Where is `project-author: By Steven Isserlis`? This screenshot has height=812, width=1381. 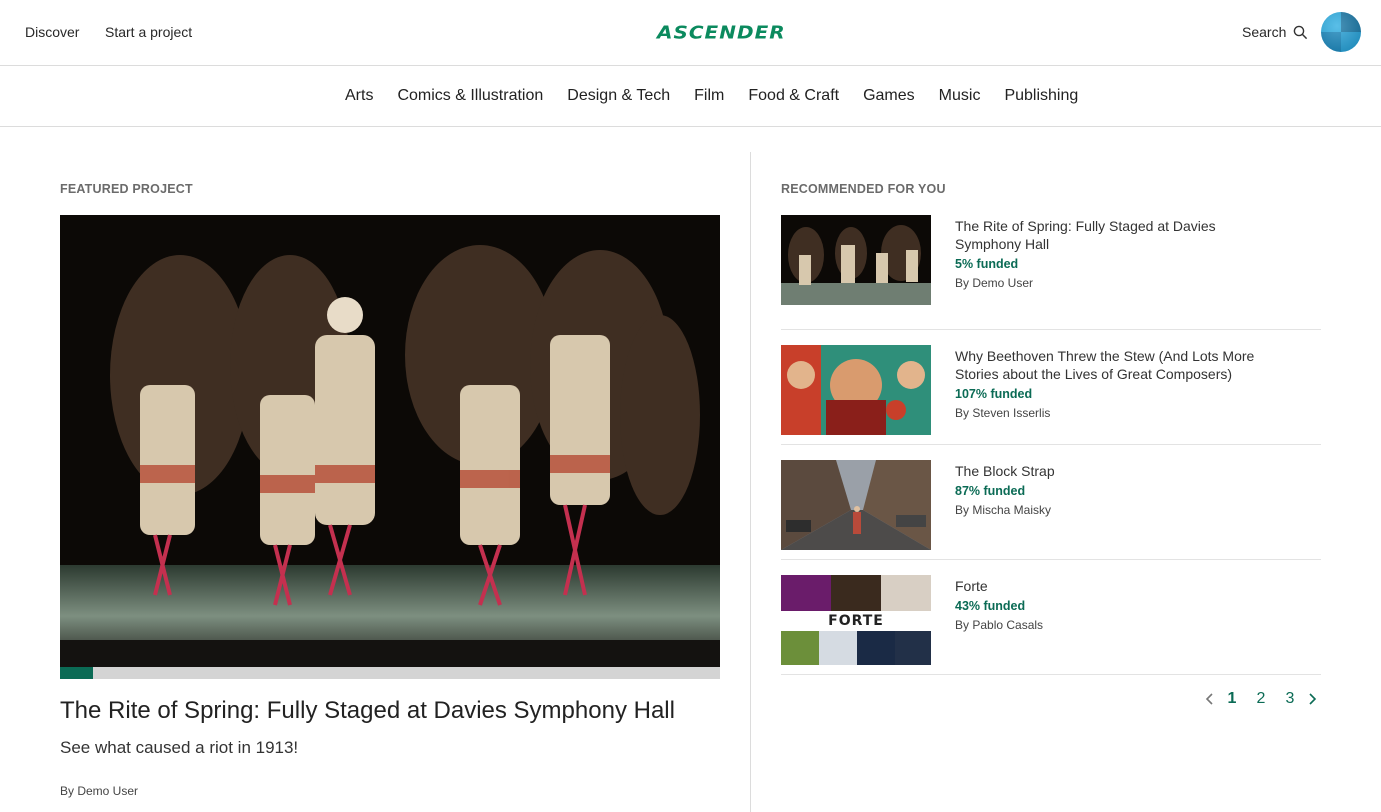
project-author: By Steven Isserlis is located at coordinates (1002, 413).